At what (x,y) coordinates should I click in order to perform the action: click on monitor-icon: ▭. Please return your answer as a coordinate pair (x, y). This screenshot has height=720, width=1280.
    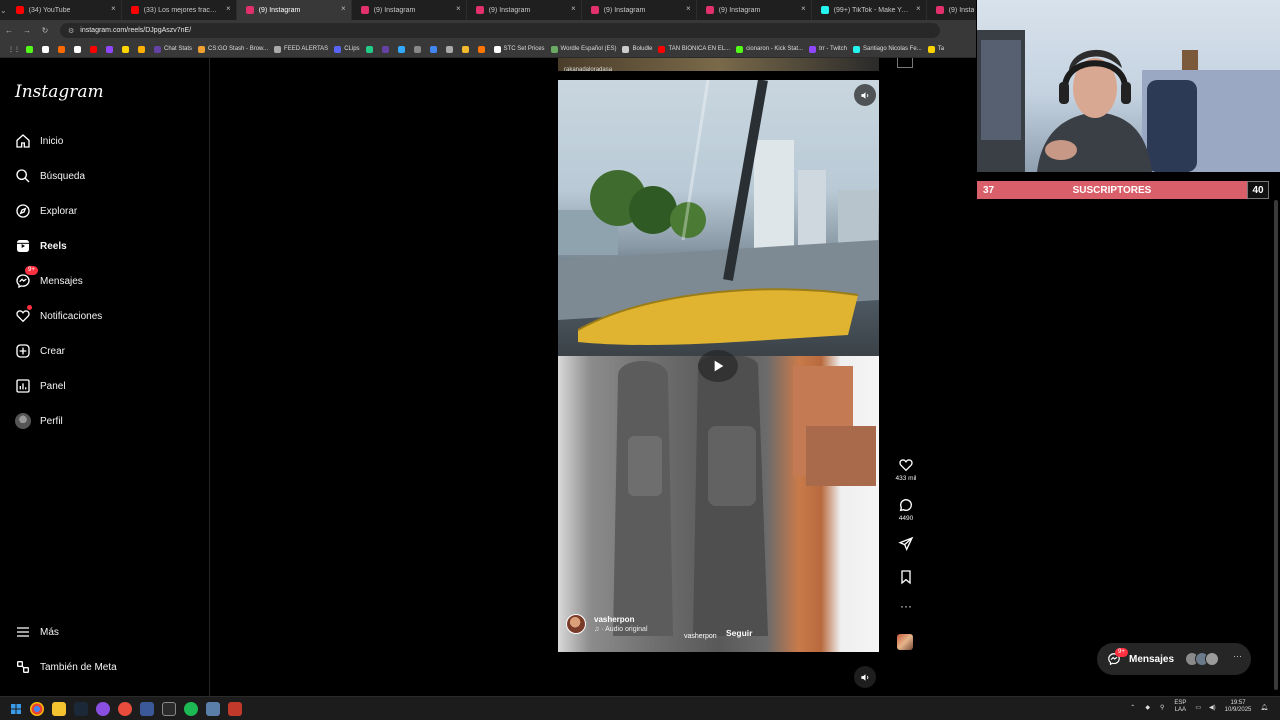
    Looking at the image, I should click on (1198, 707).